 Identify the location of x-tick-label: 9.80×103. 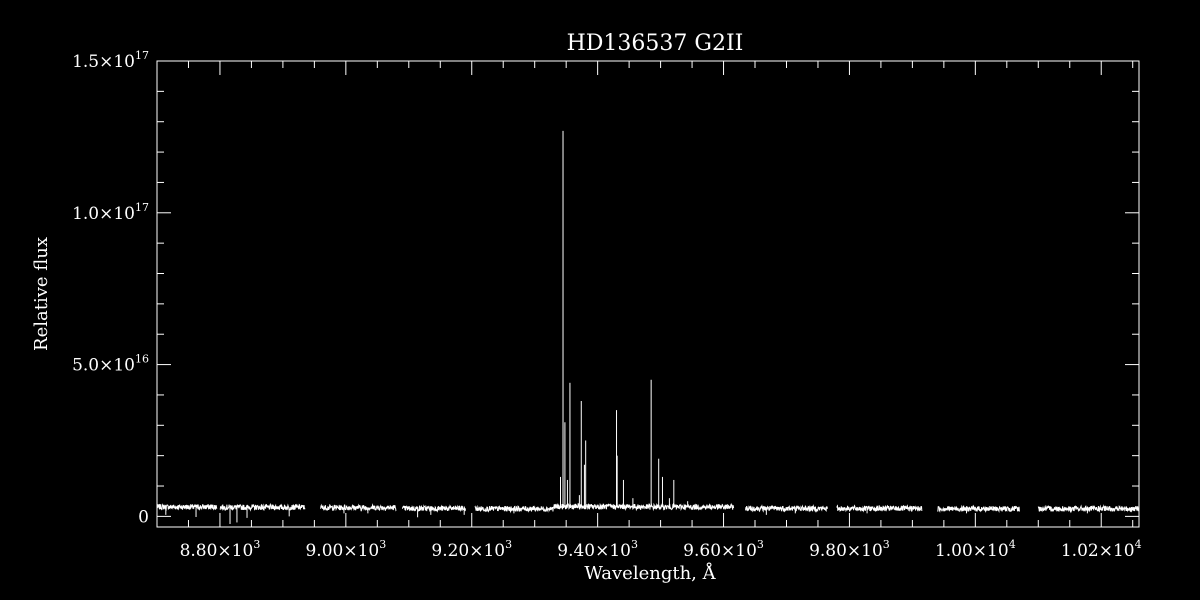
(849, 549).